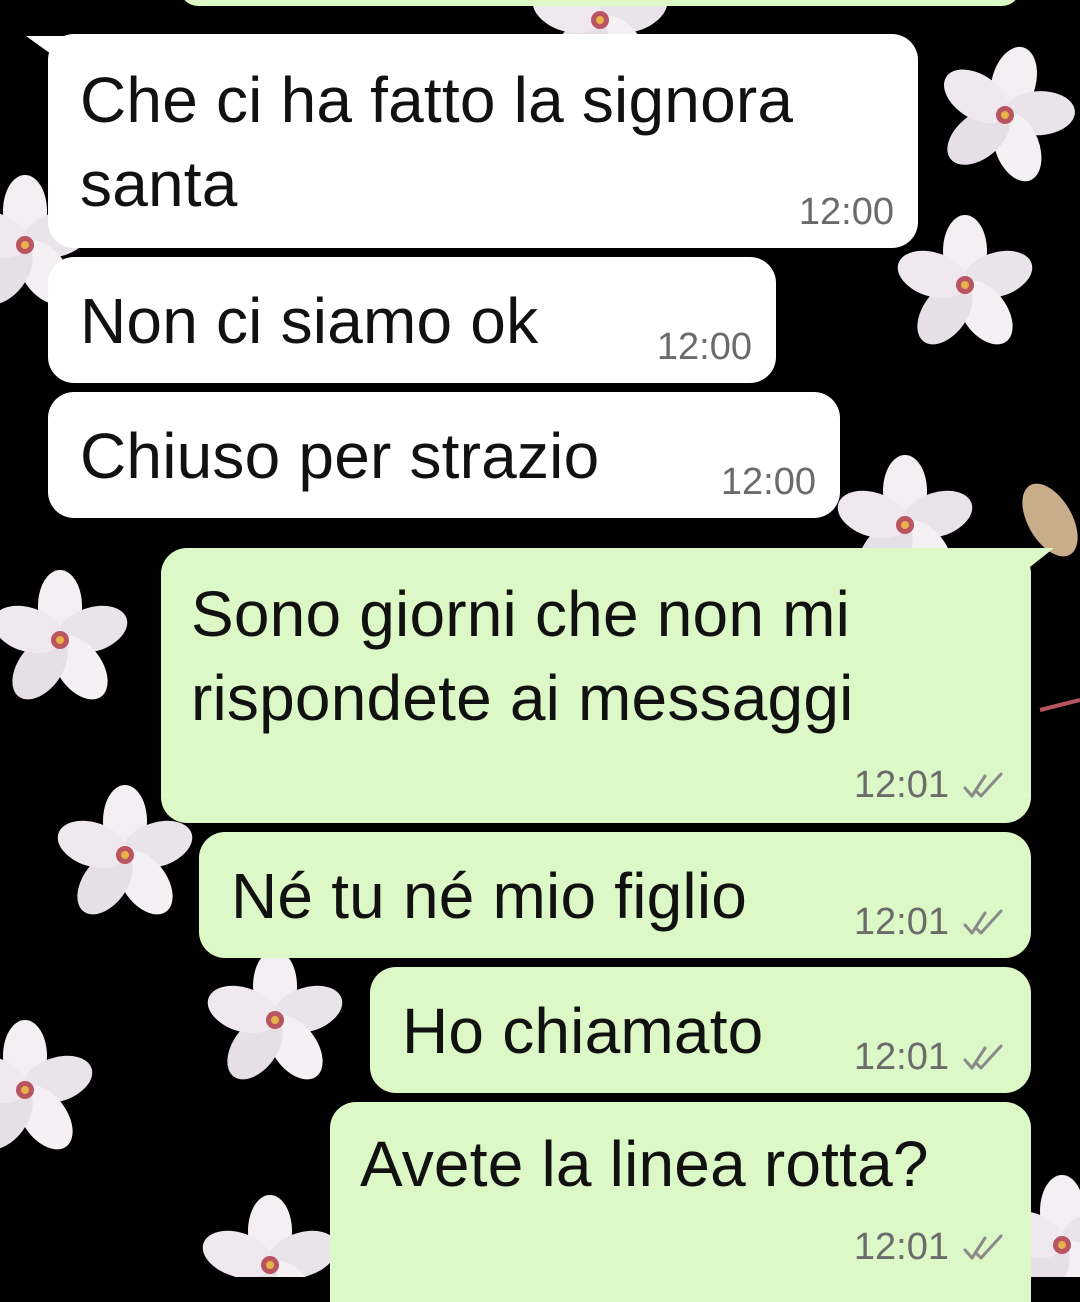 The image size is (1080, 1302). What do you see at coordinates (680, 1202) in the screenshot?
I see `message-bubble-outgoing: Avete la linea rotta? 12:01` at bounding box center [680, 1202].